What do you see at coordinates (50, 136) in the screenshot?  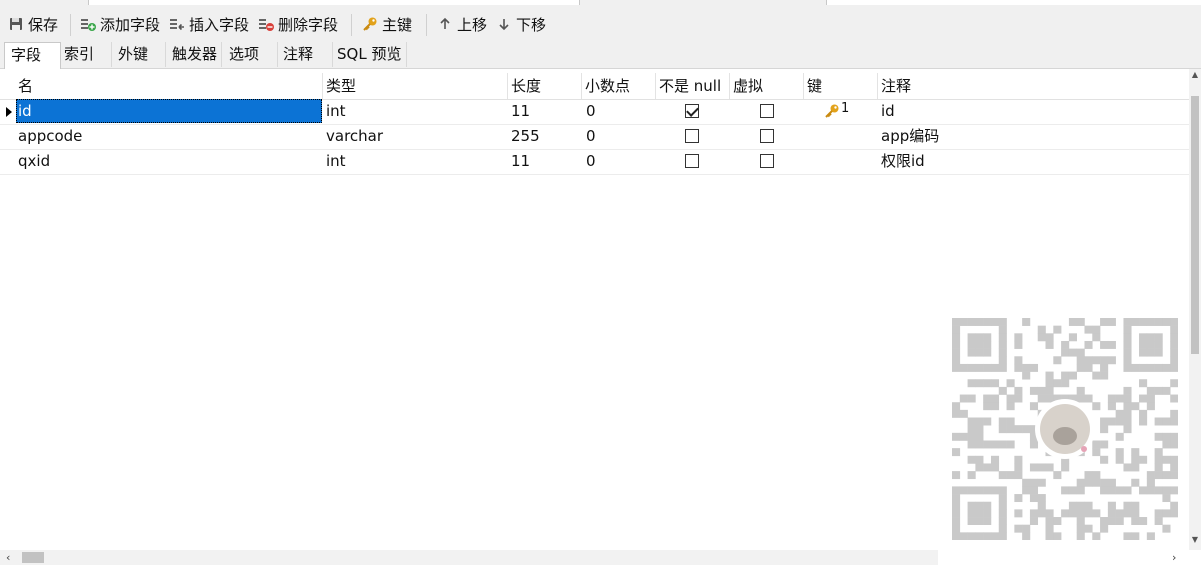 I see `field-name-cell: appcode` at bounding box center [50, 136].